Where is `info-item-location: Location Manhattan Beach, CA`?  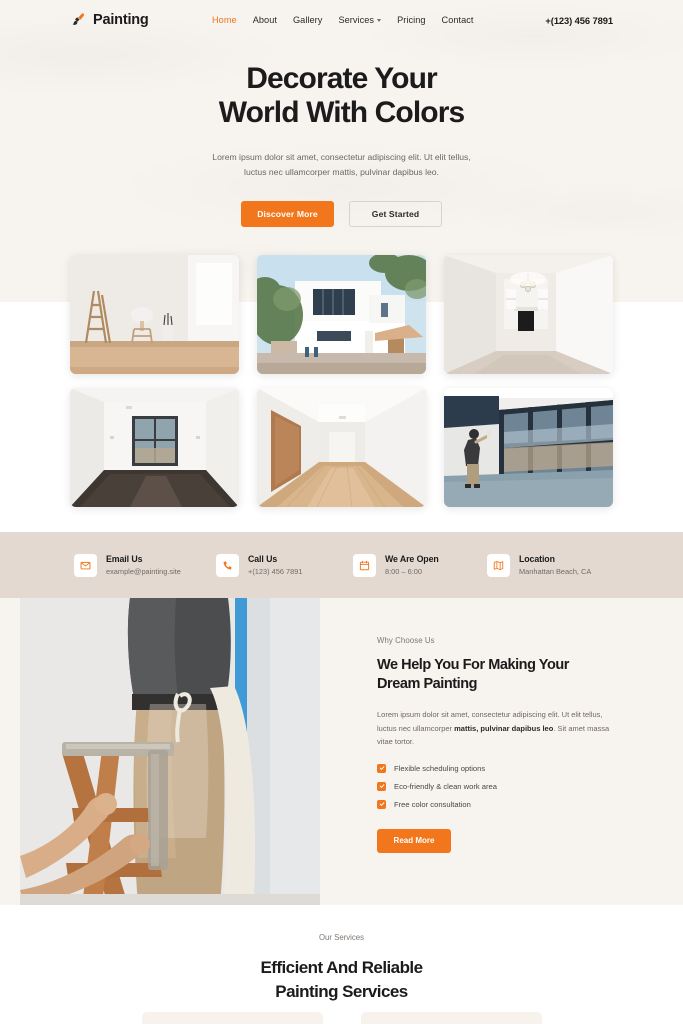 info-item-location: Location Manhattan Beach, CA is located at coordinates (539, 565).